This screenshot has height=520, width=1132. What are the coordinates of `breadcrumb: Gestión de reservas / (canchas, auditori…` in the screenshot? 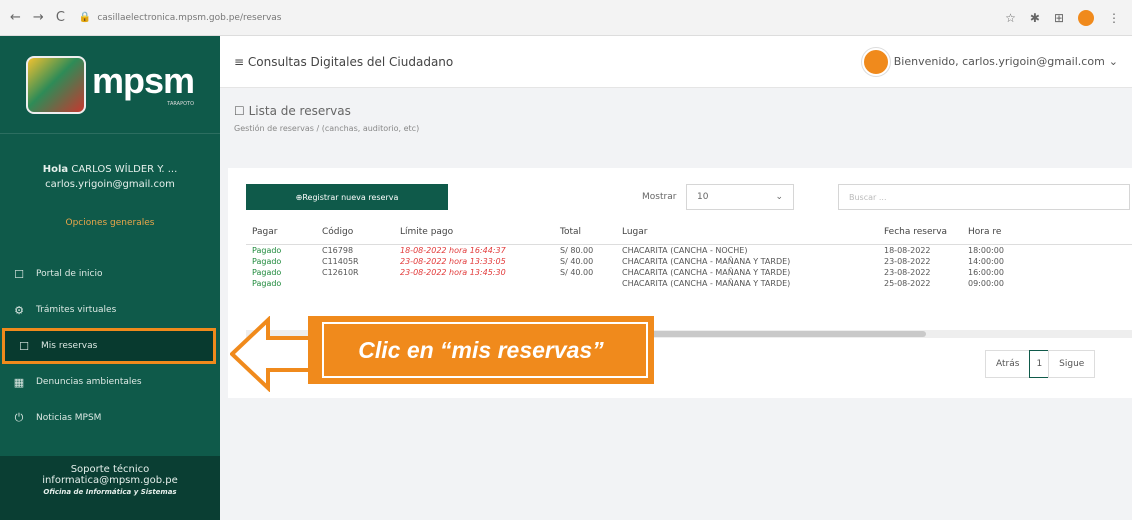 It's located at (327, 128).